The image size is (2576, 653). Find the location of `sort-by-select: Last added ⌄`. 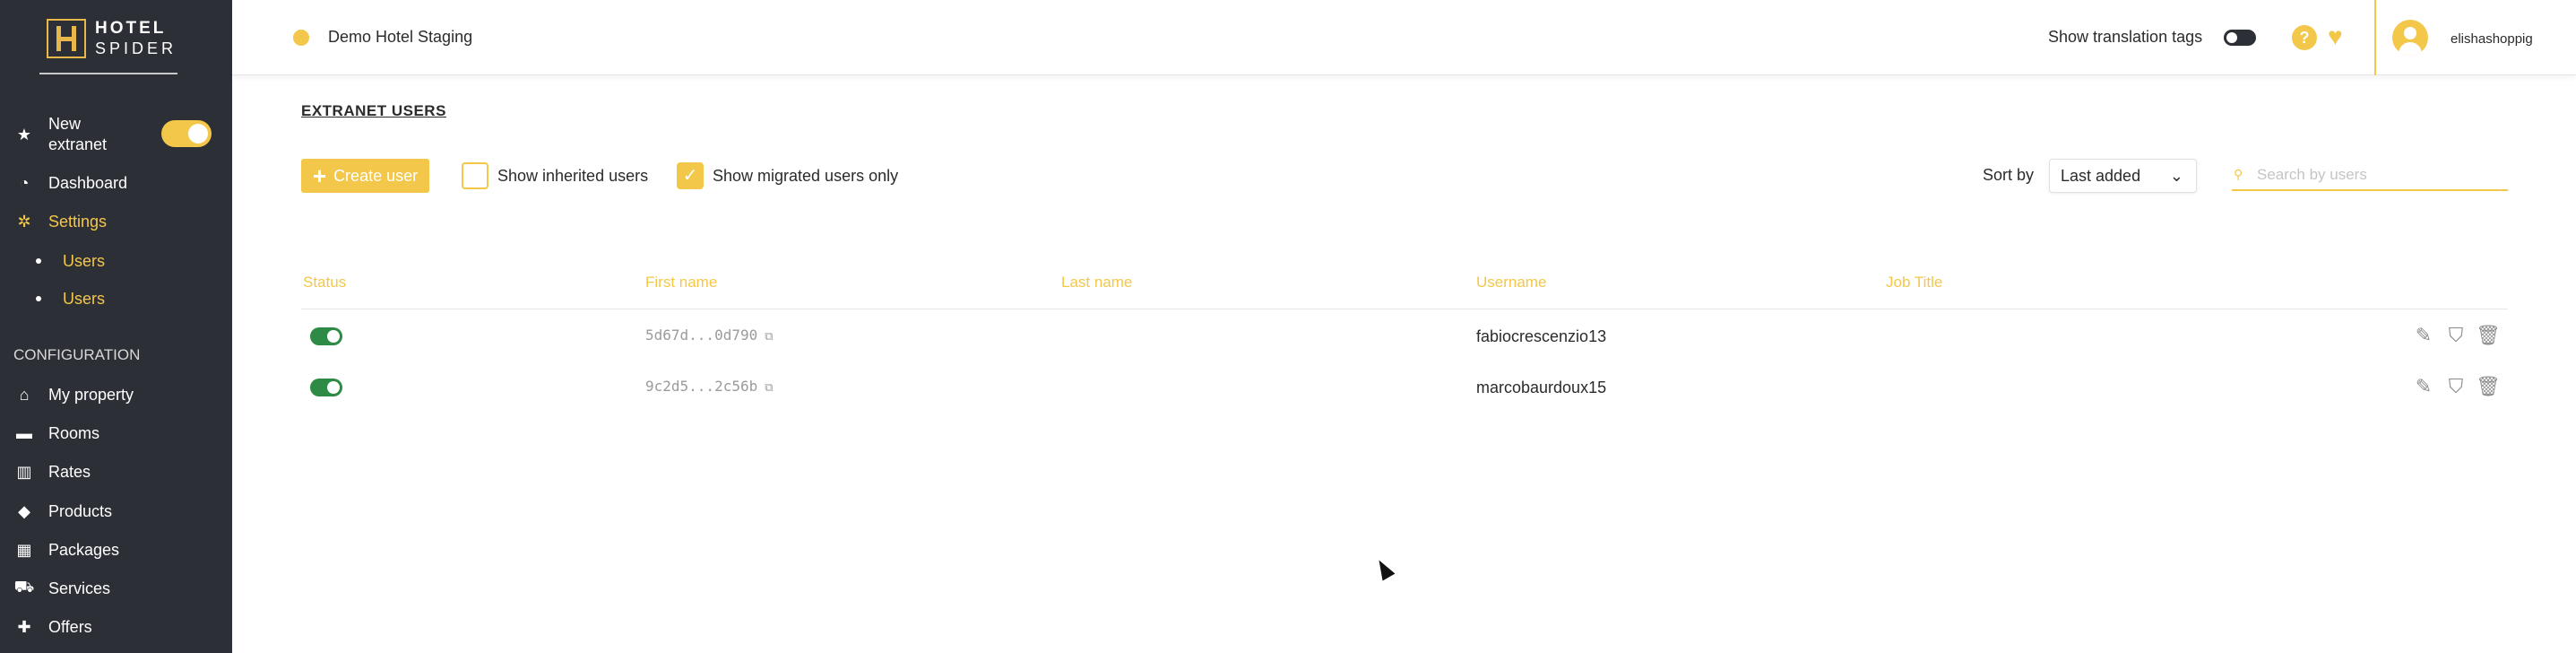

sort-by-select: Last added ⌄ is located at coordinates (2123, 176).